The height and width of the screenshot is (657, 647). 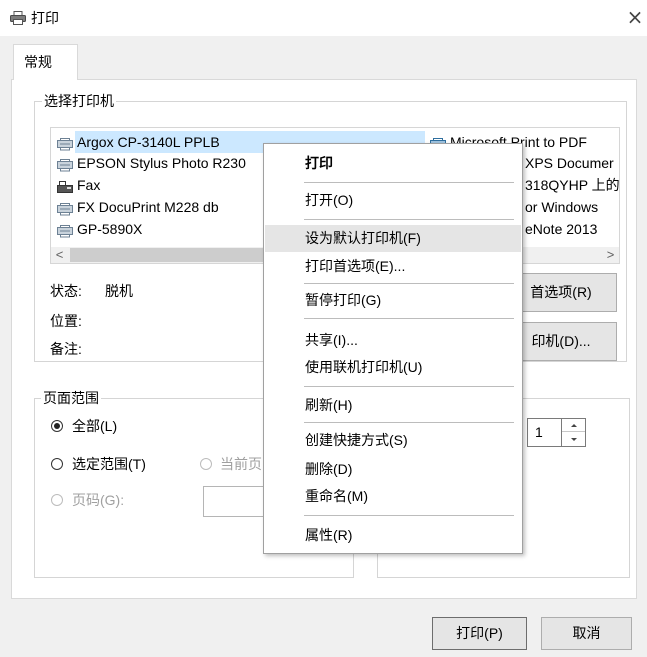 I want to click on radio-current-page: 当前页, so click(x=235, y=464).